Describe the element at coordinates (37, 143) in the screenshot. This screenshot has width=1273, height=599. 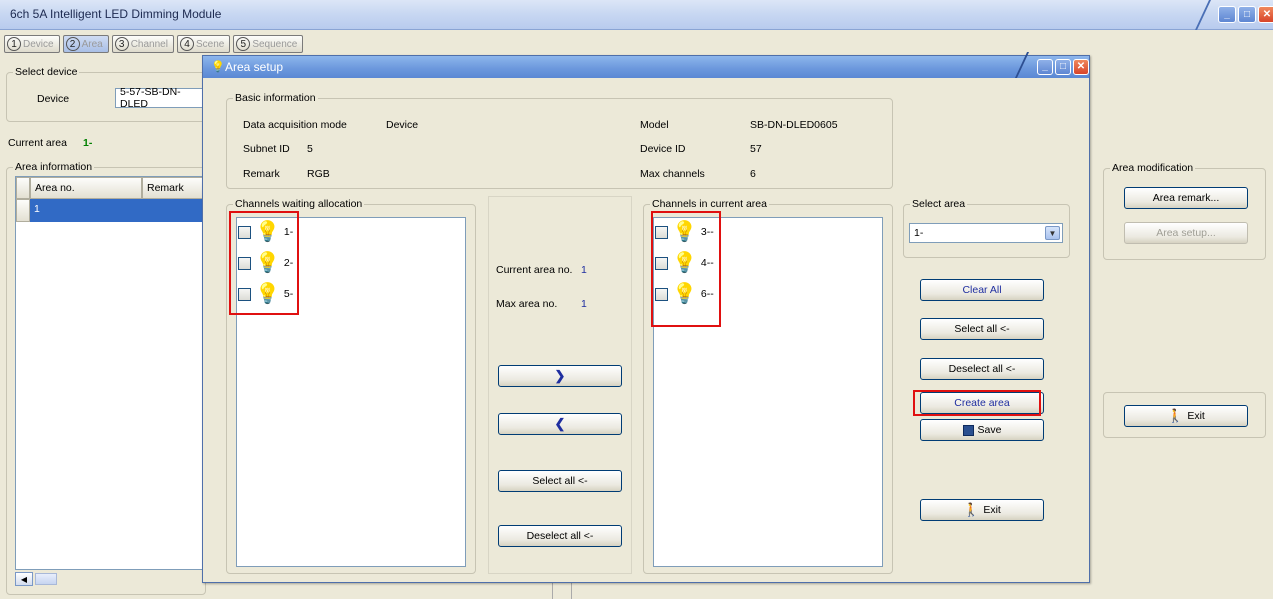
I see `current-area-label: Current area` at that location.